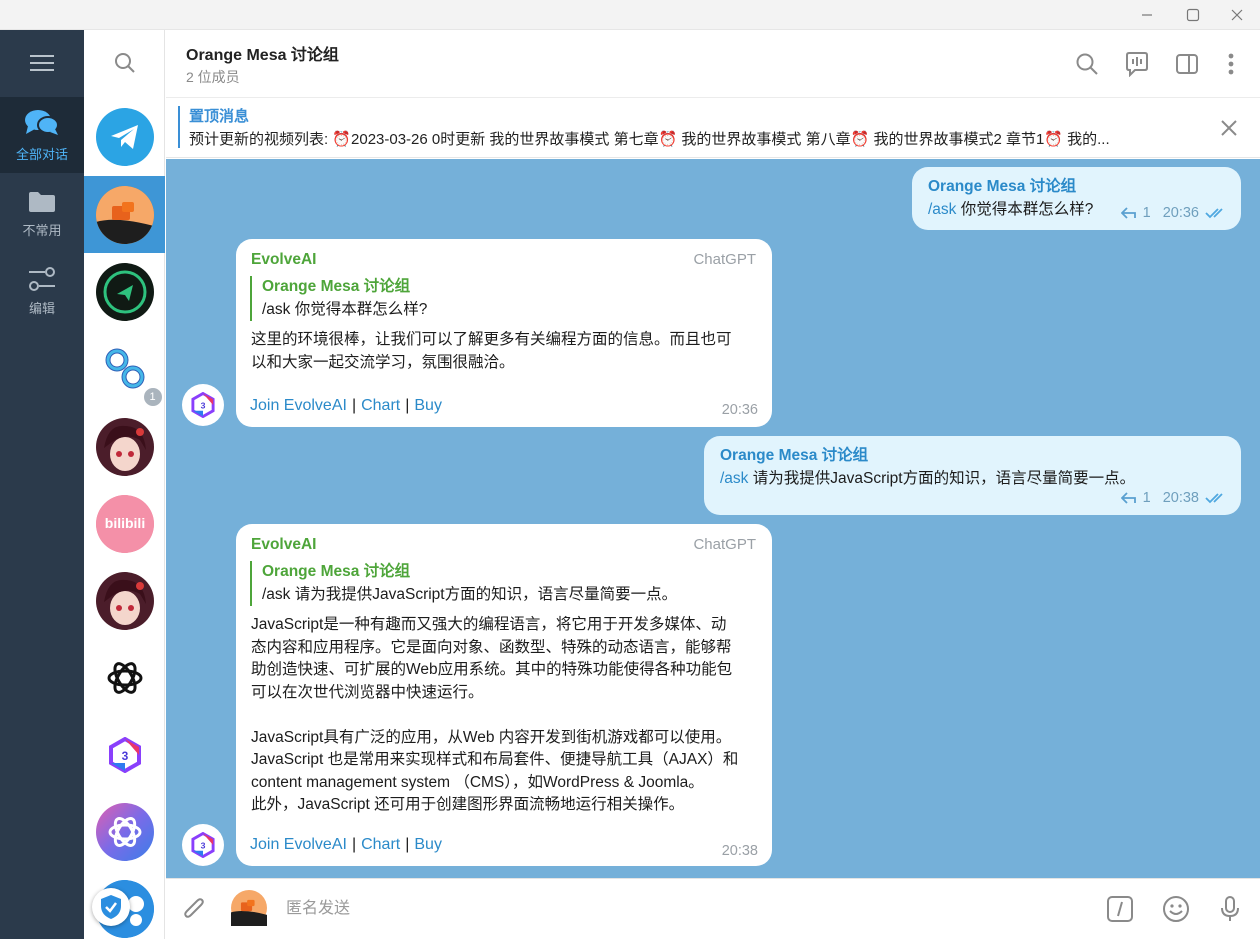 This screenshot has width=1260, height=939. I want to click on message-meta: 20:38, so click(740, 851).